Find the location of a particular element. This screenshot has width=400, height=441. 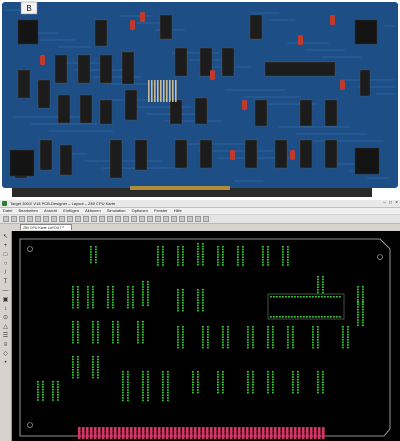

maximize-button: □ is located at coordinates (390, 203).